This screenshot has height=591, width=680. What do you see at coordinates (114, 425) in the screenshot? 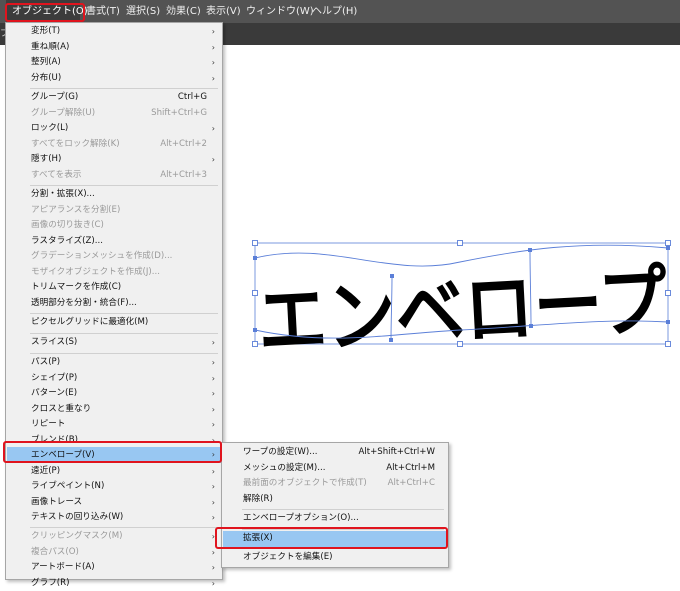
I see `menu-item-repeat: リピート ›` at bounding box center [114, 425].